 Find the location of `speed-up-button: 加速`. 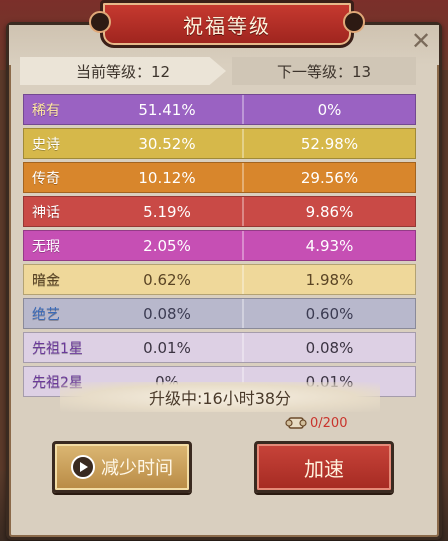

speed-up-button: 加速 is located at coordinates (324, 467).